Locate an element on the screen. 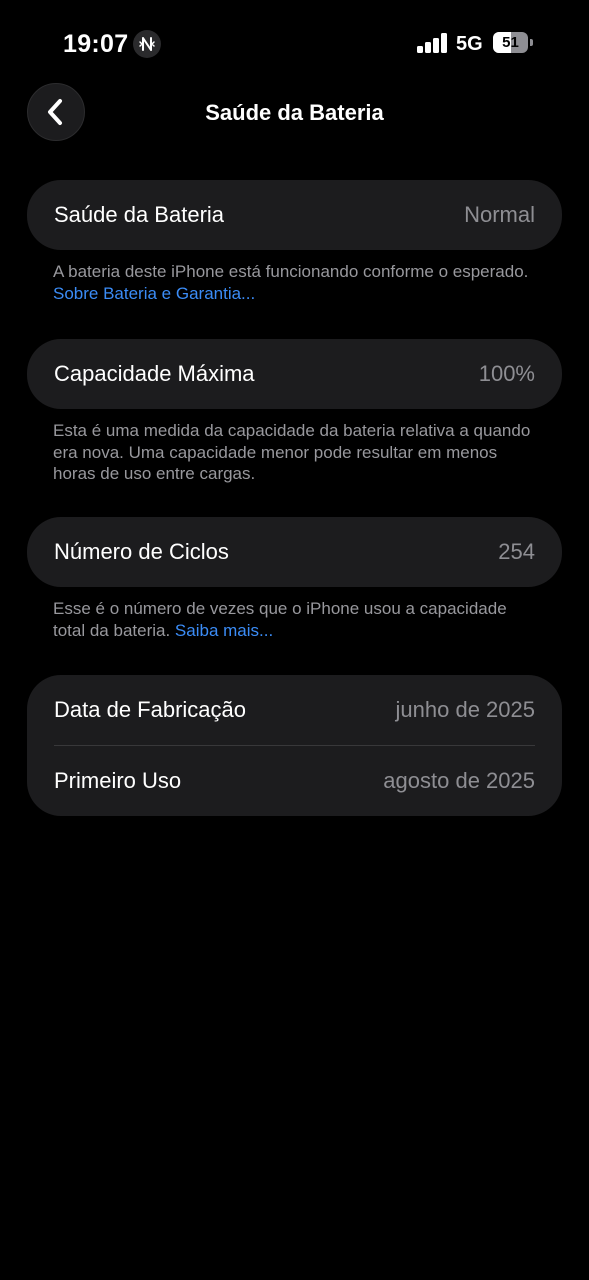 The width and height of the screenshot is (589, 1280). status-bar: 19:07 5G 51 is located at coordinates (294, 44).